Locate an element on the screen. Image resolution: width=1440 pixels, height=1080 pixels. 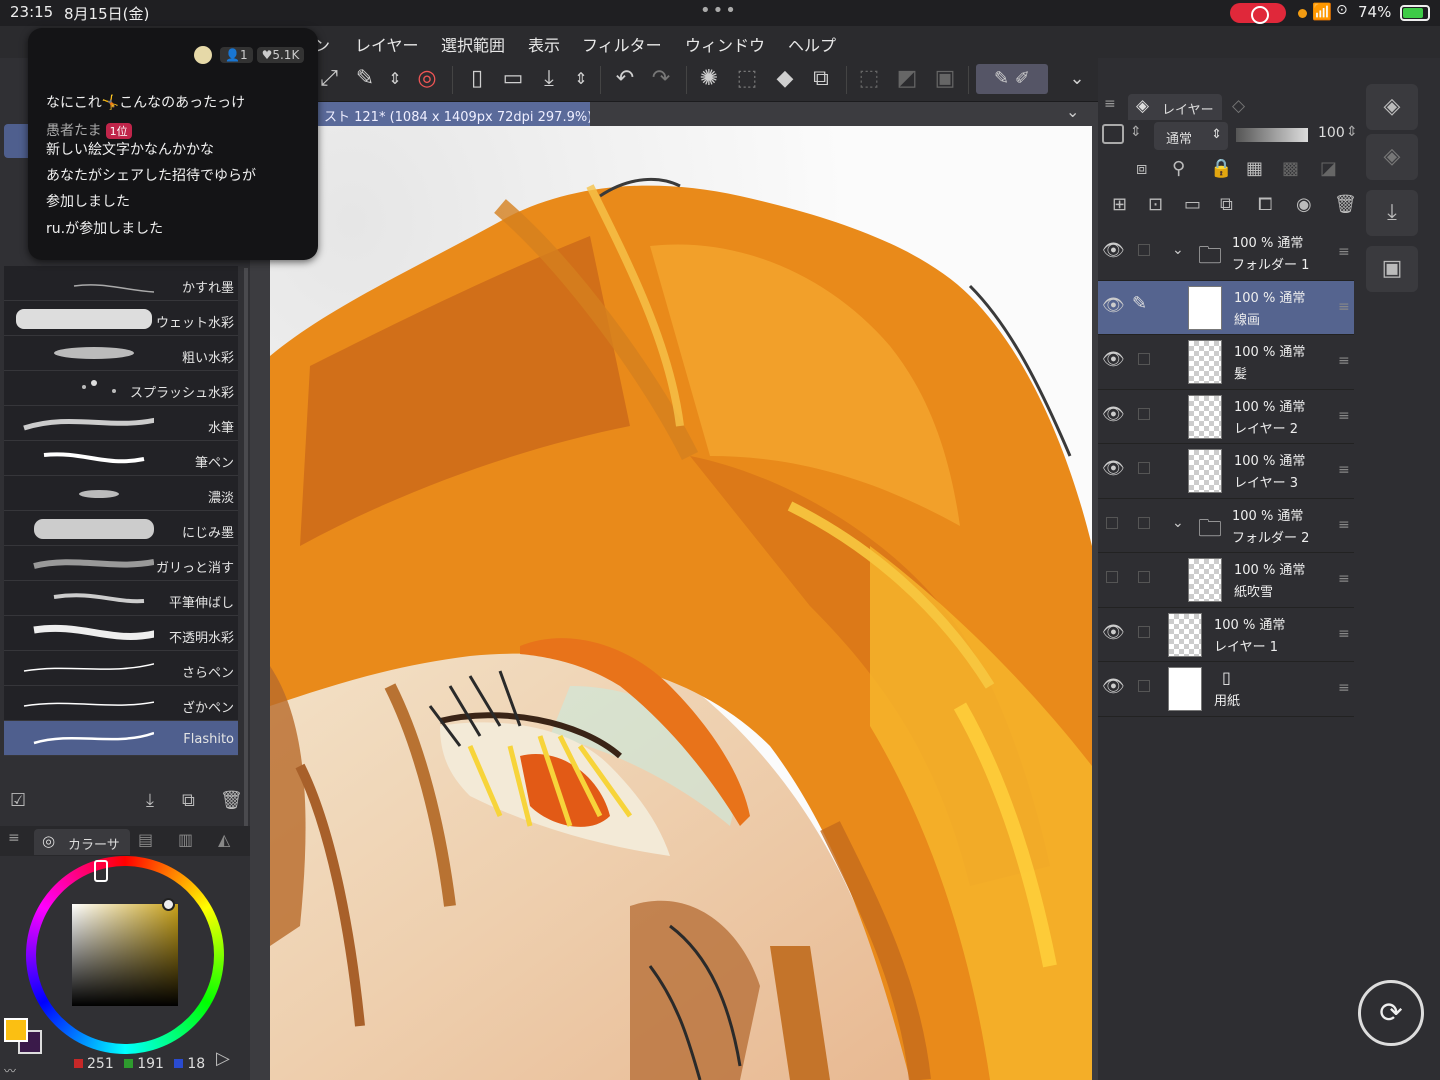
menu-filter: フィルター is located at coordinates (622, 44).